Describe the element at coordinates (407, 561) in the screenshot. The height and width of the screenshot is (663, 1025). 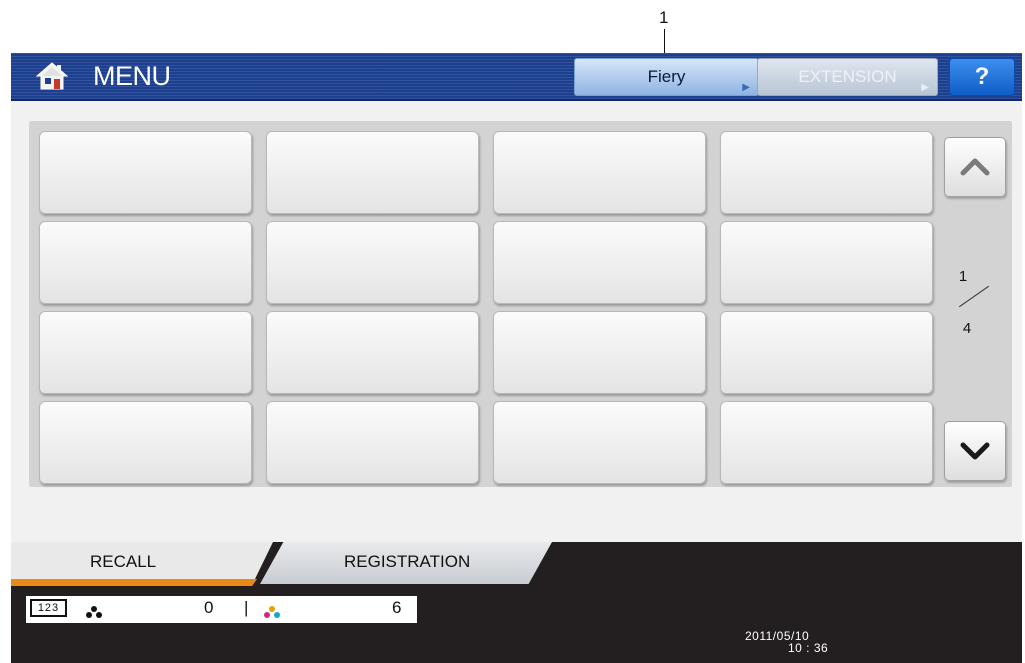
I see `tab-registration-label: REGISTRATION` at that location.